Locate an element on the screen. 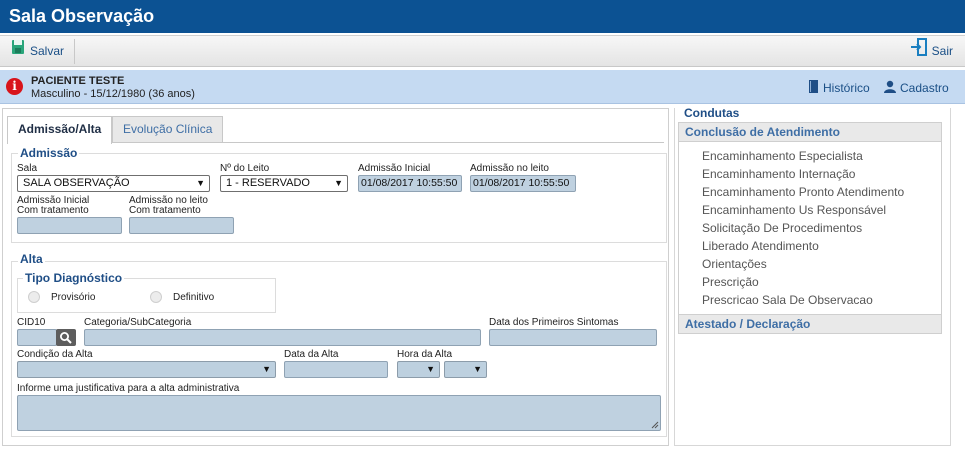 The width and height of the screenshot is (965, 454). patient-name: PACIENTE TESTE is located at coordinates (78, 81).